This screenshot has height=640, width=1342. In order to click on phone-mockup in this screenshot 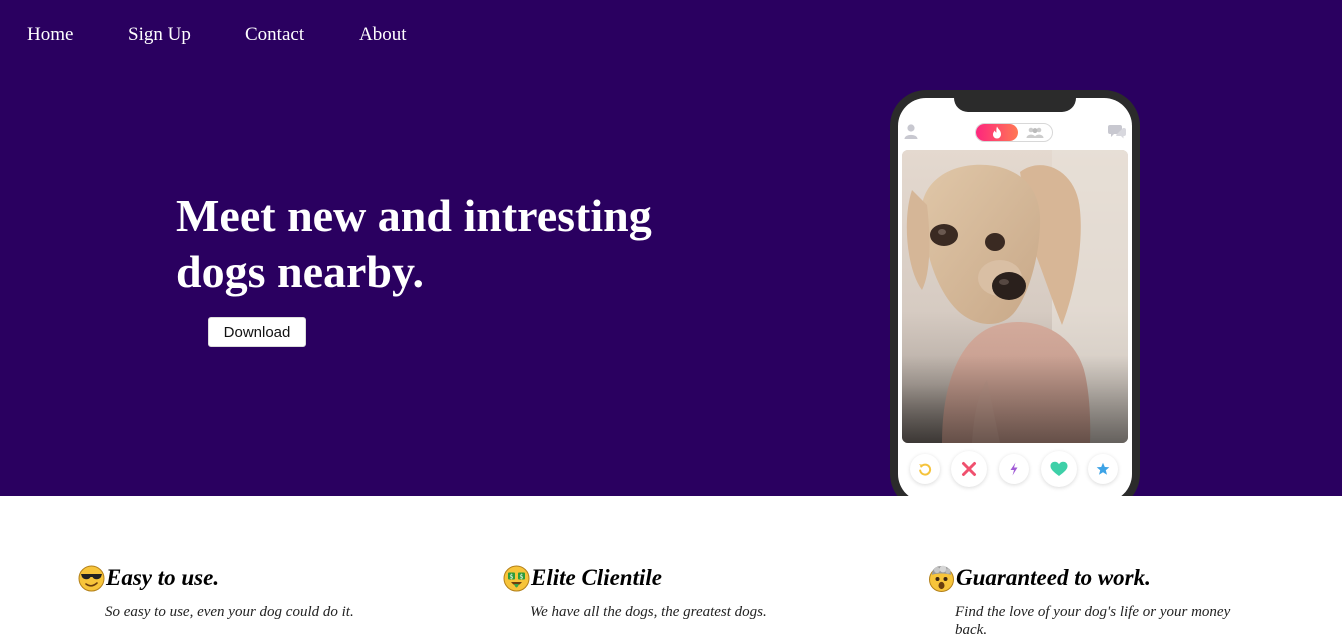, I will do `click(1015, 293)`.